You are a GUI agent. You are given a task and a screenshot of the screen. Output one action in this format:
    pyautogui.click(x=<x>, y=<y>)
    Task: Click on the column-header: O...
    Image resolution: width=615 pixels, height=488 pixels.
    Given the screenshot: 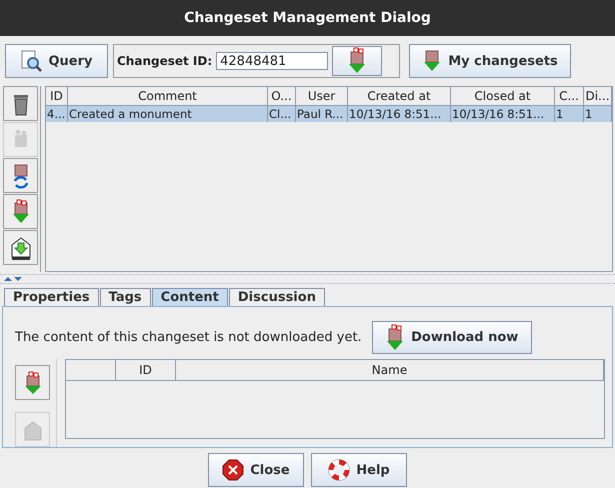 What is the action you would take?
    pyautogui.click(x=282, y=96)
    